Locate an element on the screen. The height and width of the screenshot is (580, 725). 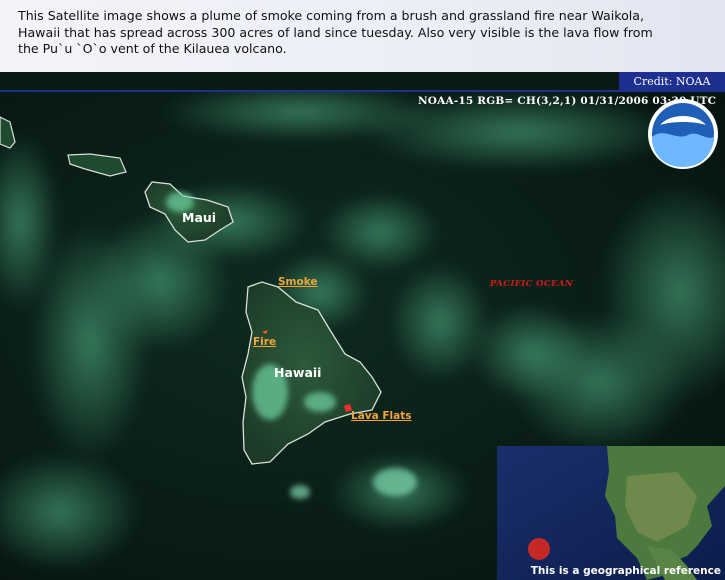
inset-map is located at coordinates (611, 513).